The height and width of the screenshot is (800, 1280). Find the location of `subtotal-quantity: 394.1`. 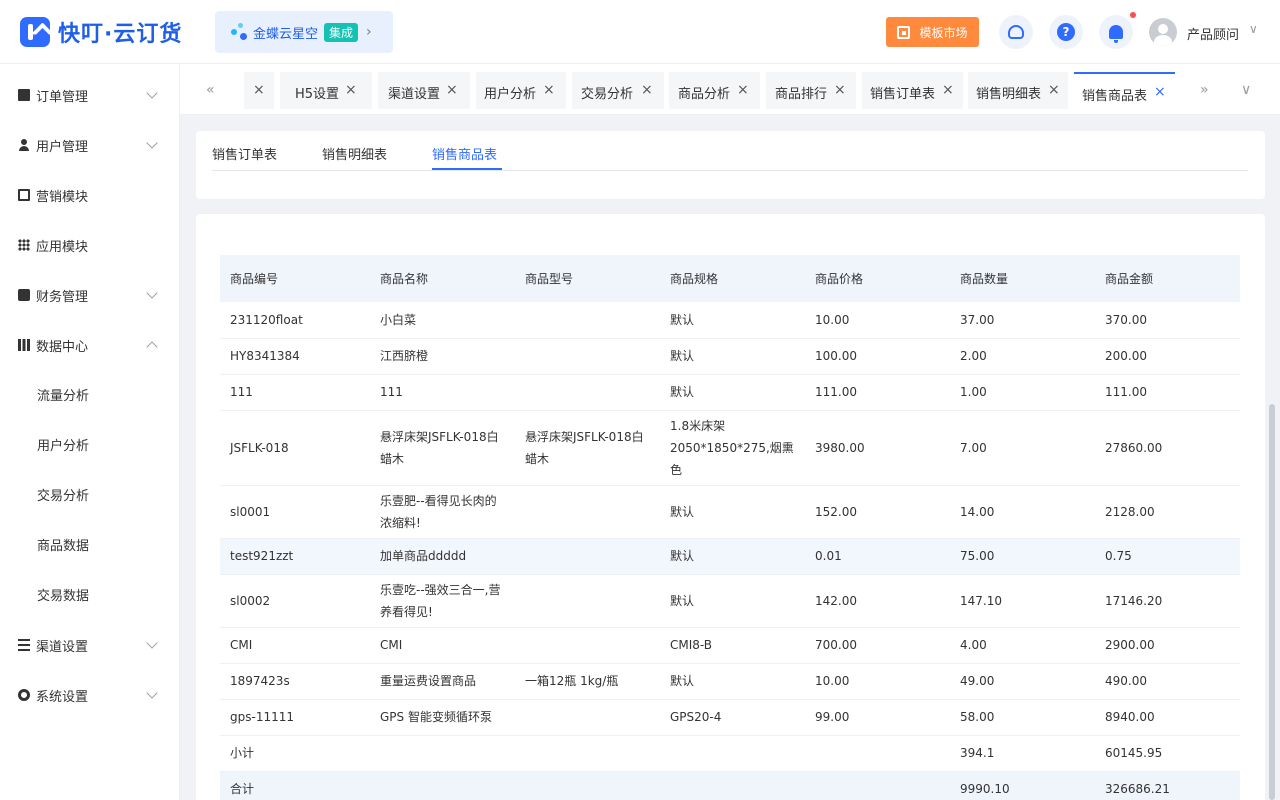

subtotal-quantity: 394.1 is located at coordinates (1022, 753).